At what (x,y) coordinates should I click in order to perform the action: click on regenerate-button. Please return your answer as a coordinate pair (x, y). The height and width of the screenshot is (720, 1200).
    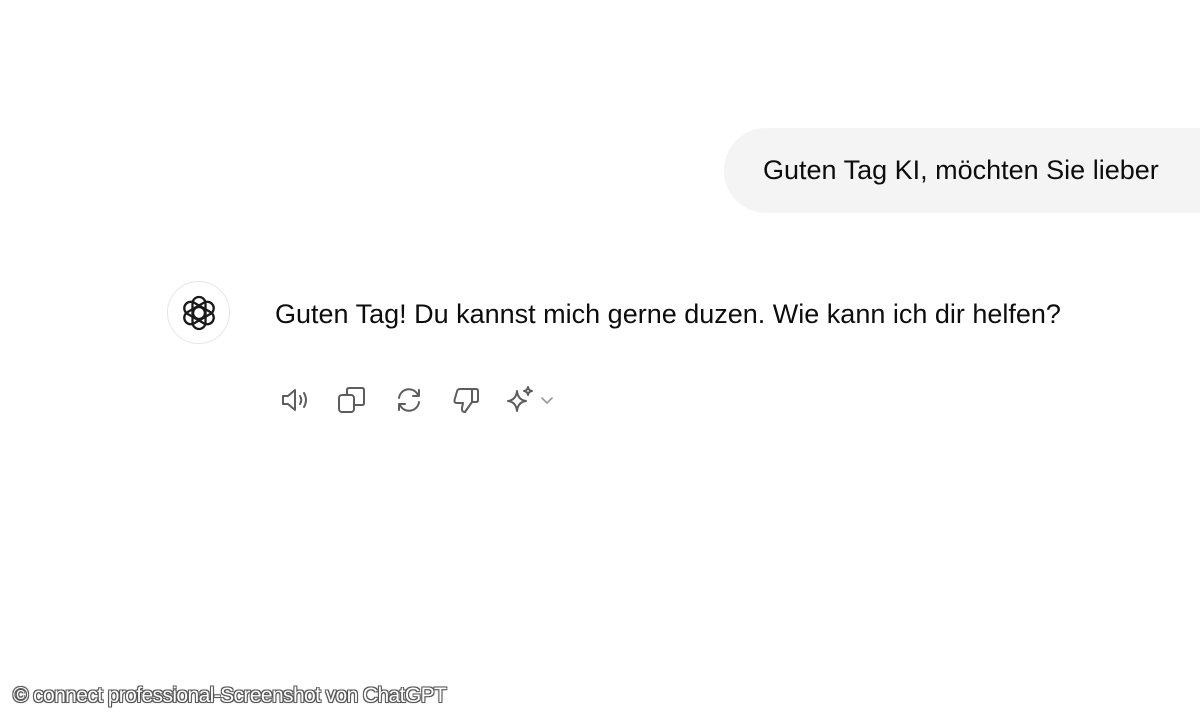
    Looking at the image, I should click on (409, 400).